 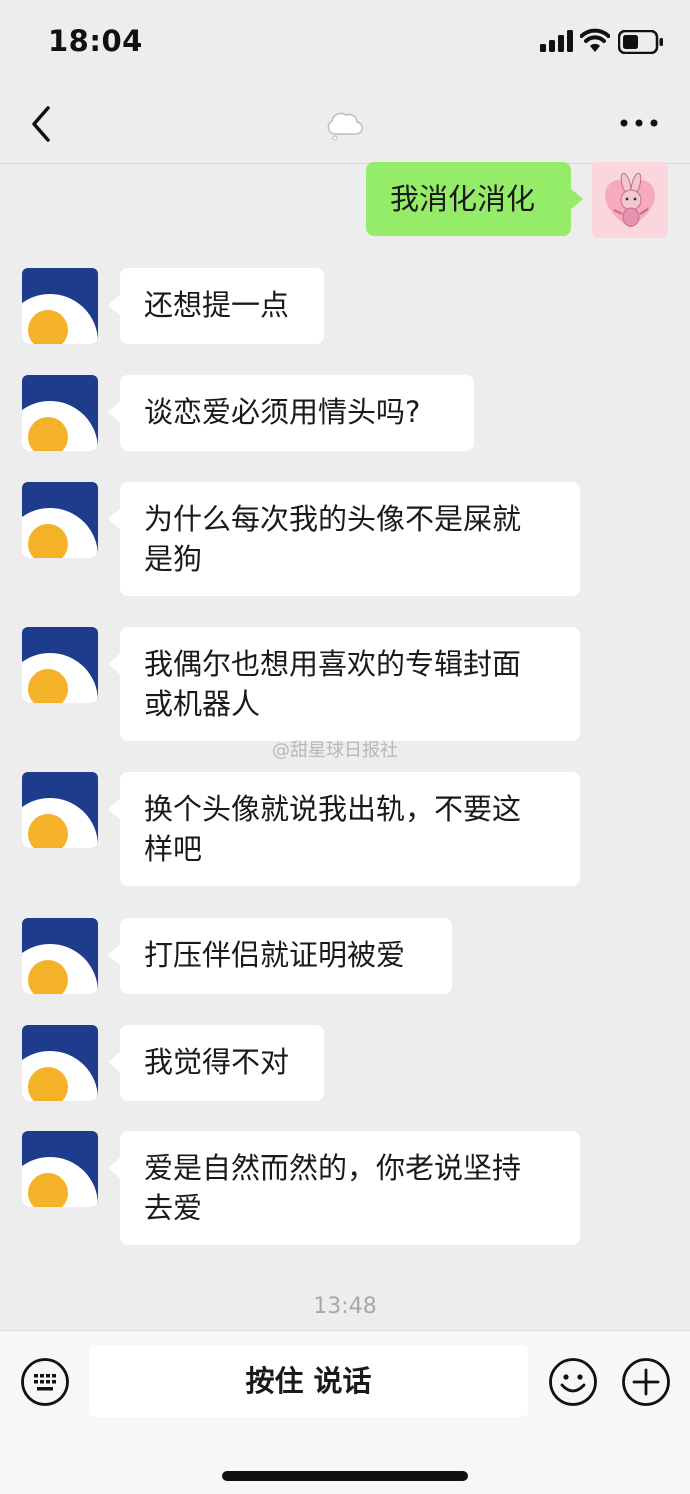 What do you see at coordinates (335, 750) in the screenshot?
I see `watermark: @甜星球日报社` at bounding box center [335, 750].